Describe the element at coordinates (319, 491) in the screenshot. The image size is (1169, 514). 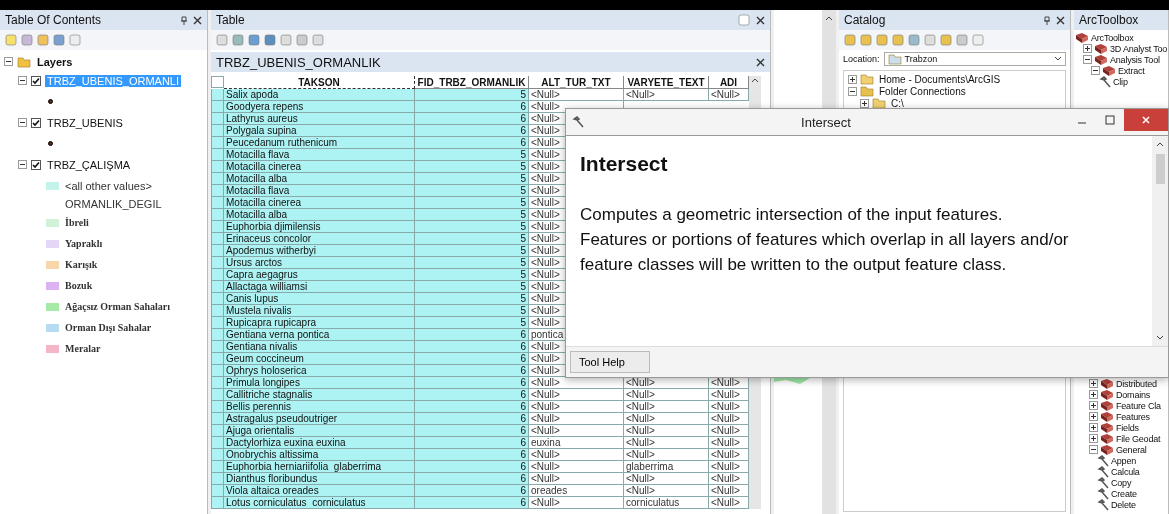
I see `table-cell: Viola altaica oreades` at that location.